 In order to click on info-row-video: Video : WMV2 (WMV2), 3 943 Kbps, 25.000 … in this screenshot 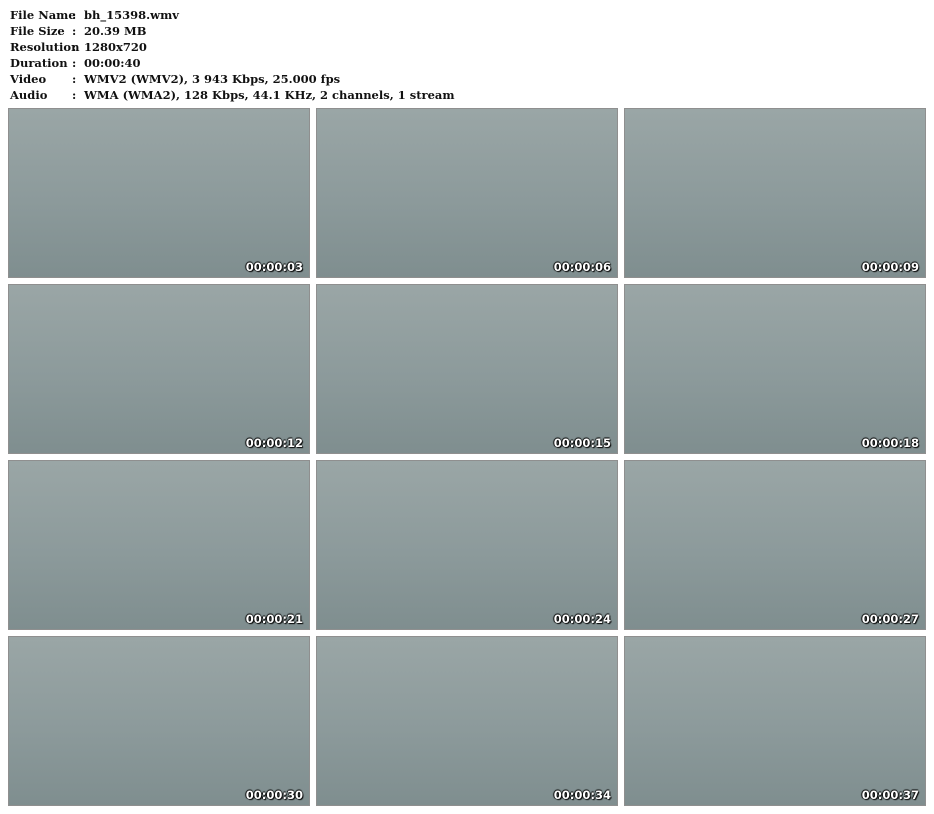, I will do `click(232, 79)`.